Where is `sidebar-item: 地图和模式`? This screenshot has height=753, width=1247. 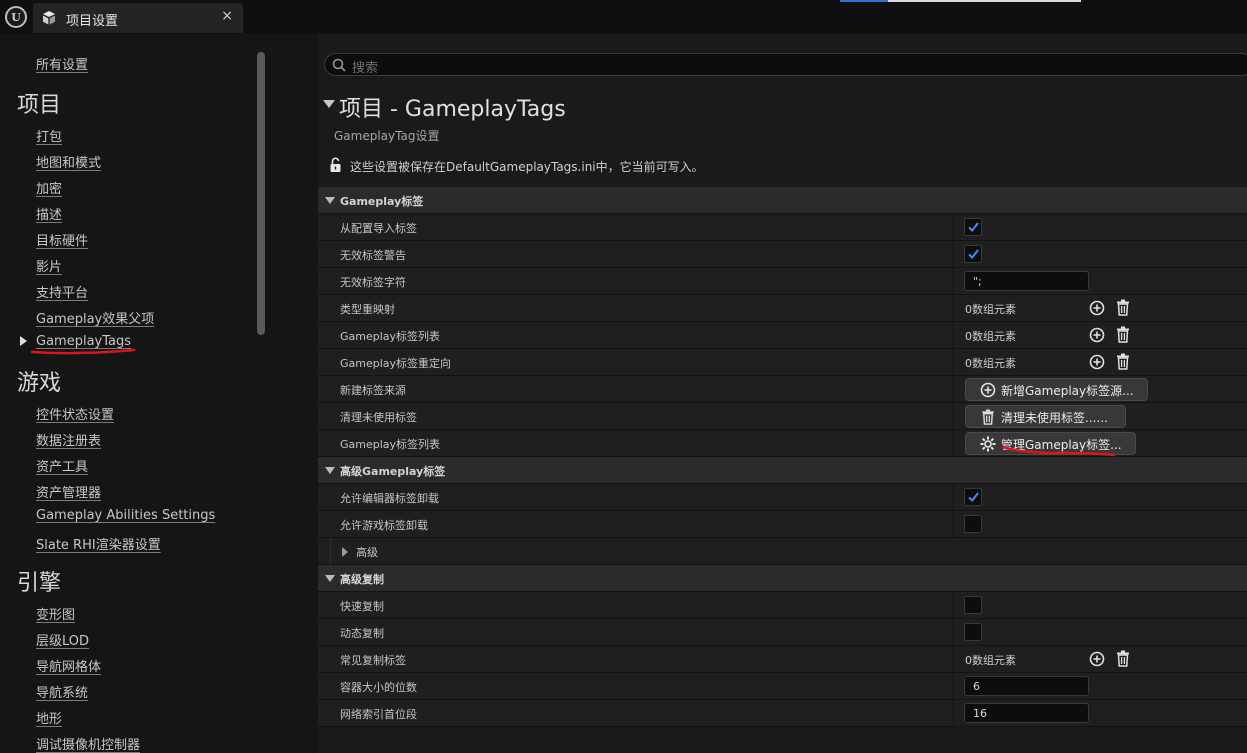 sidebar-item: 地图和模式 is located at coordinates (68, 161).